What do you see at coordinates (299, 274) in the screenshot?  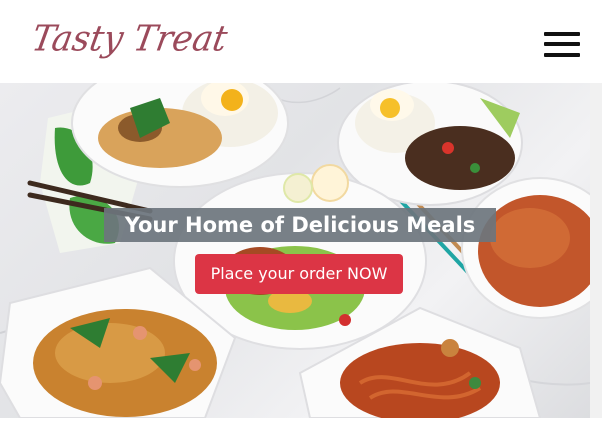 I see `place-order-button: Place your order NOW` at bounding box center [299, 274].